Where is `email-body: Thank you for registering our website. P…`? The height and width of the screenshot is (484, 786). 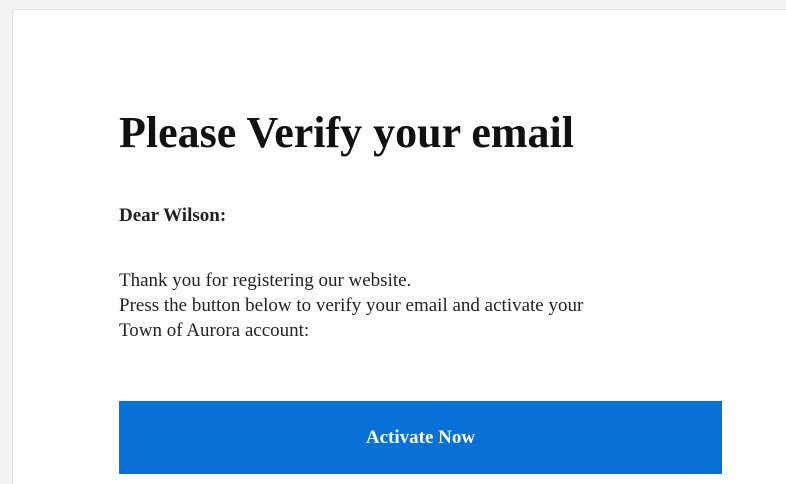 email-body: Thank you for registering our website. P… is located at coordinates (420, 305).